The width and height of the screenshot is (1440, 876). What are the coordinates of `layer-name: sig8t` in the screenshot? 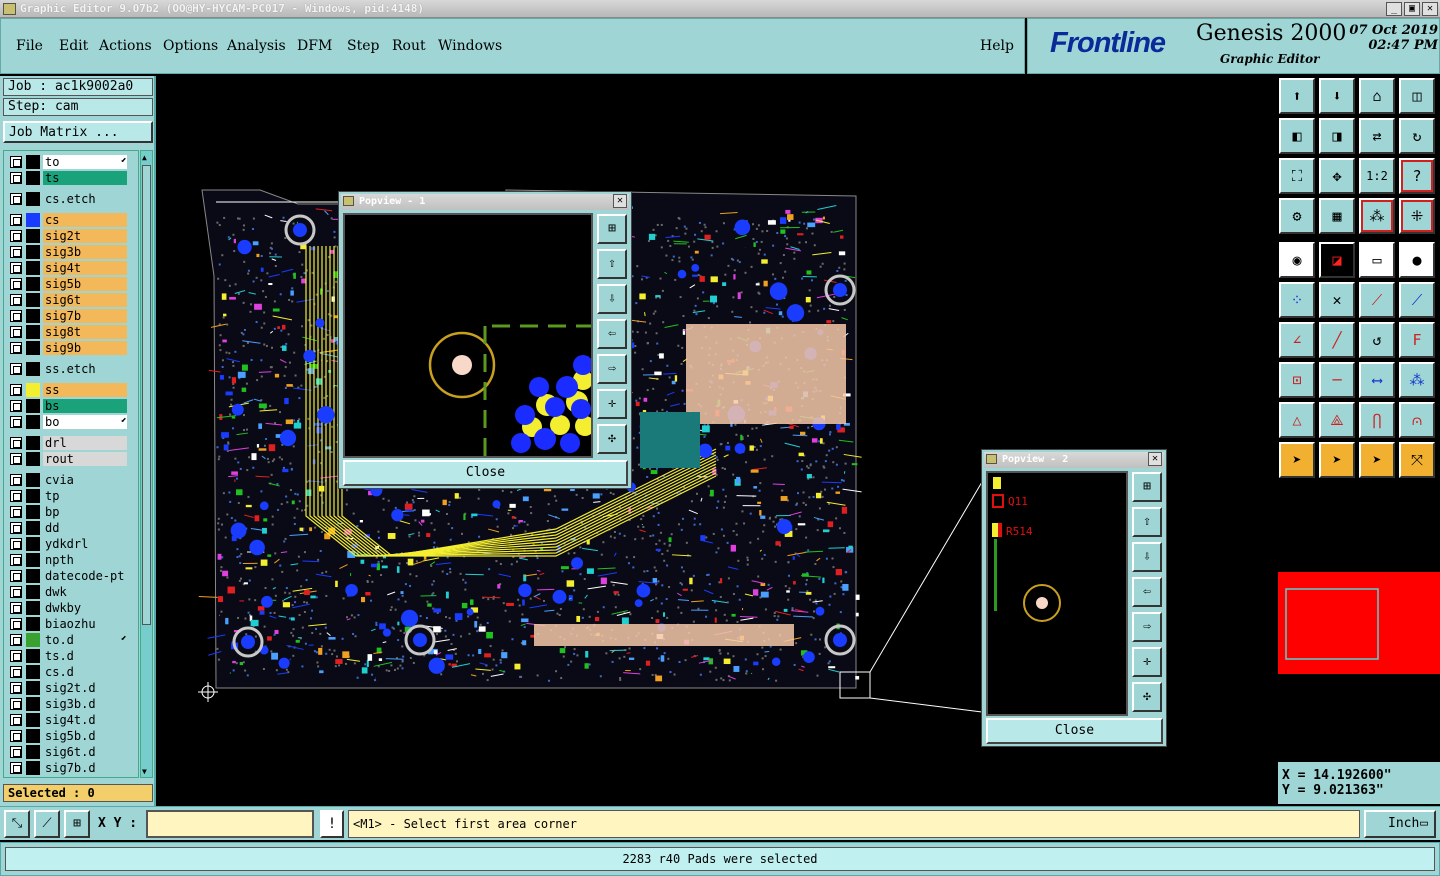 It's located at (85, 332).